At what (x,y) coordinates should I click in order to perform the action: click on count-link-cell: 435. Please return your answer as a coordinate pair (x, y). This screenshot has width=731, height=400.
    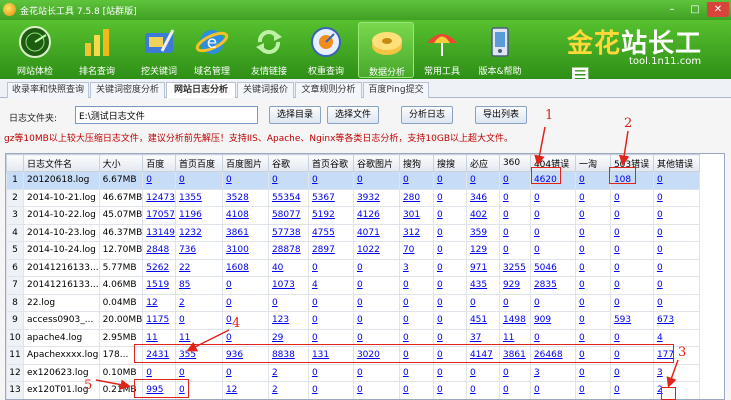
    Looking at the image, I should click on (482, 285).